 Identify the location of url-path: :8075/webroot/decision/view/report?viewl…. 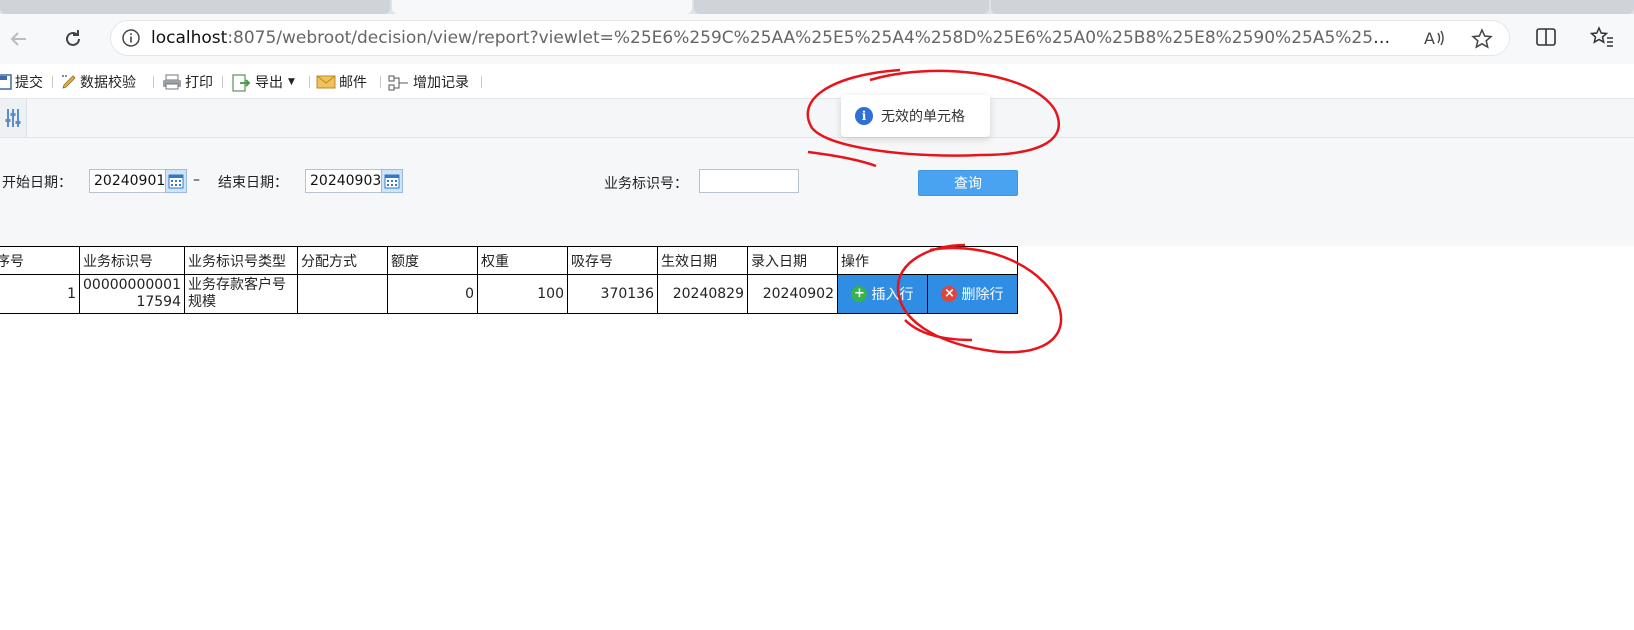
(809, 38).